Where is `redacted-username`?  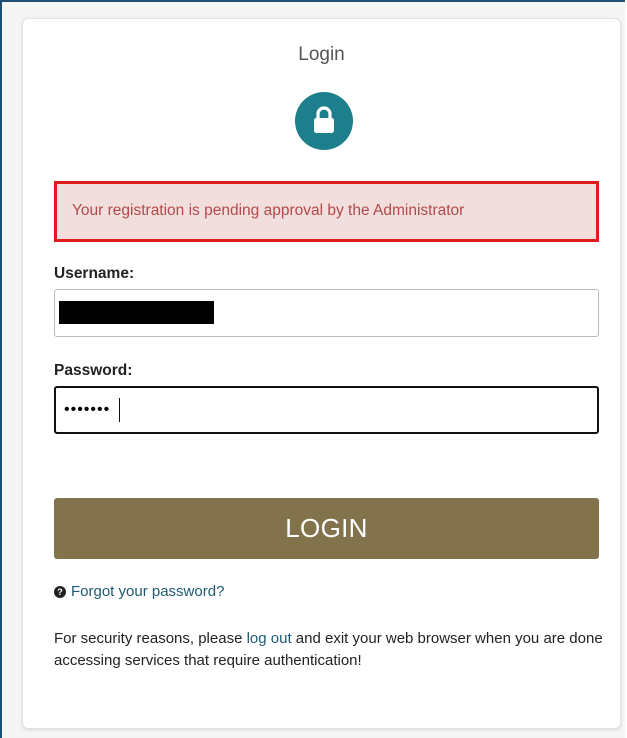 redacted-username is located at coordinates (136, 312).